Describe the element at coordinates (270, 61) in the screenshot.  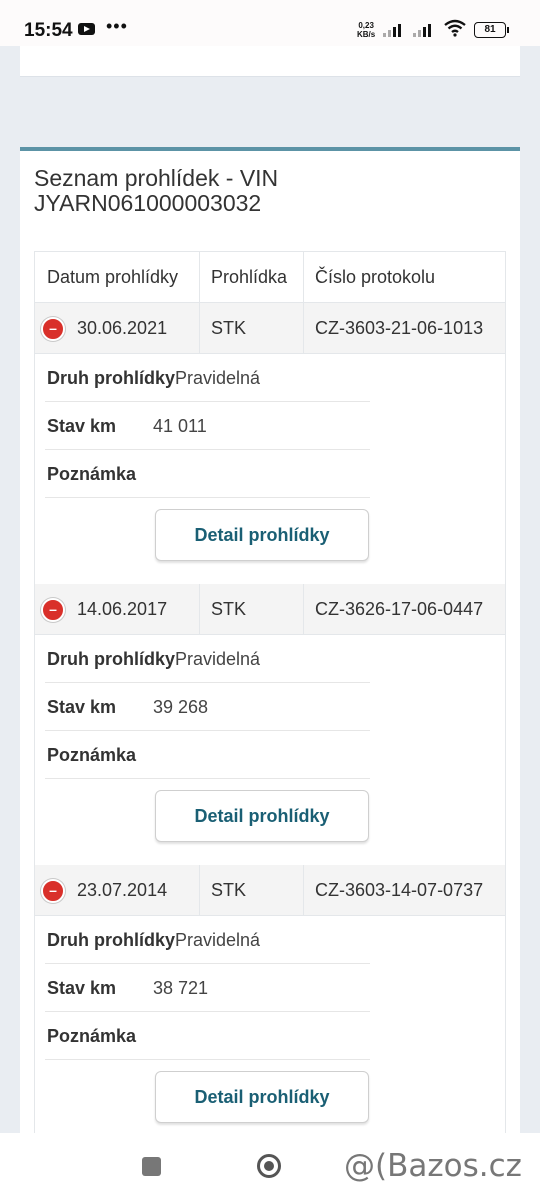
I see `previous-card` at that location.